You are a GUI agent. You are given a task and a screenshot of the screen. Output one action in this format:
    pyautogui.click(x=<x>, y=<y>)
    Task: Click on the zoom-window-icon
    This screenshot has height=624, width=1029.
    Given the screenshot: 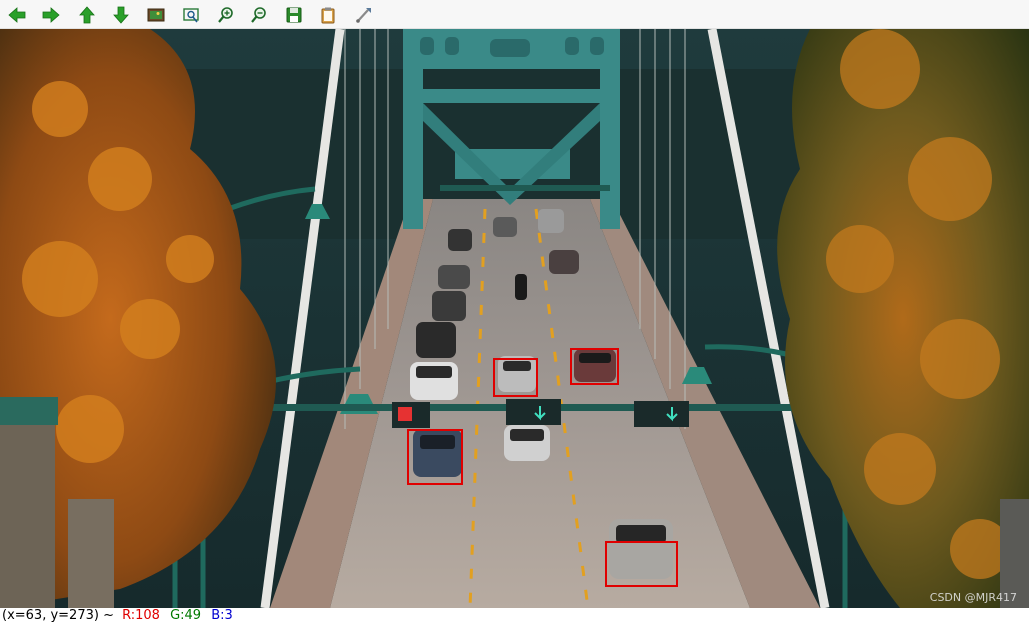 What is the action you would take?
    pyautogui.click(x=191, y=15)
    